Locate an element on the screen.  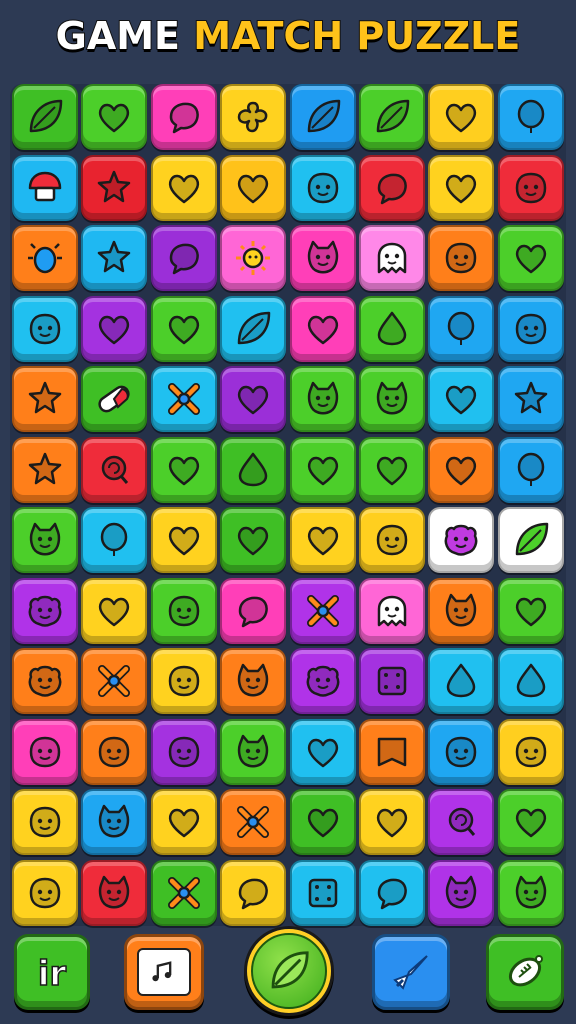
tile-r5-c1 is located at coordinates (45, 399).